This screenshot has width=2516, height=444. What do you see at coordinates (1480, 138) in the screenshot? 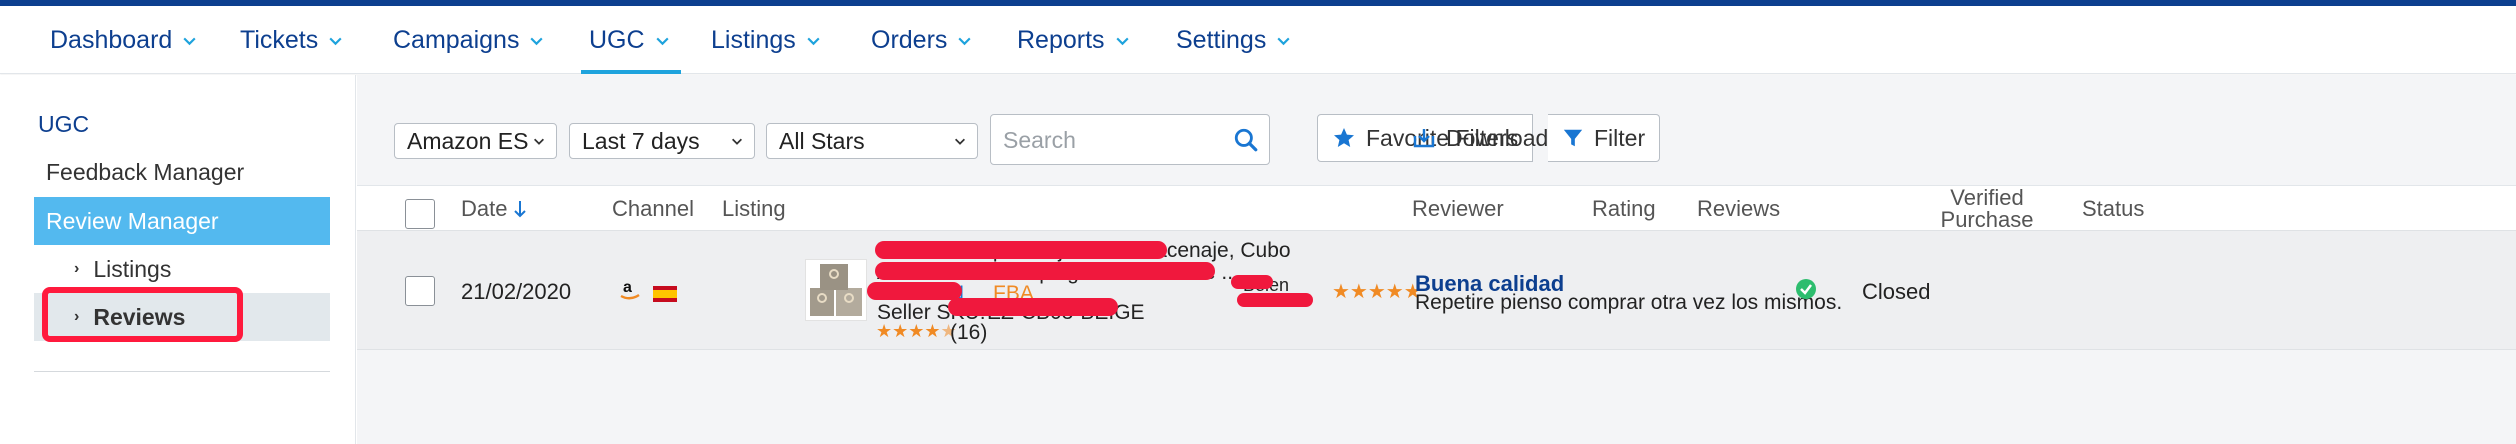
I see `download-button: Download` at bounding box center [1480, 138].